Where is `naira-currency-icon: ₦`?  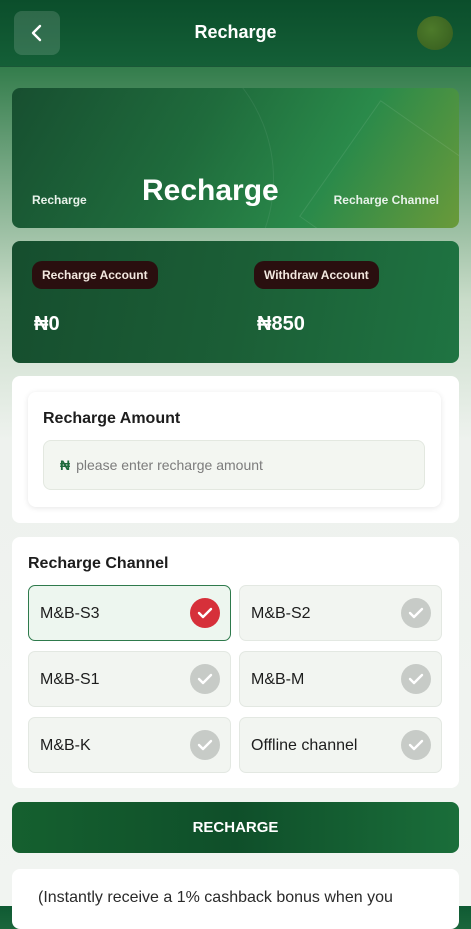 naira-currency-icon: ₦ is located at coordinates (65, 465).